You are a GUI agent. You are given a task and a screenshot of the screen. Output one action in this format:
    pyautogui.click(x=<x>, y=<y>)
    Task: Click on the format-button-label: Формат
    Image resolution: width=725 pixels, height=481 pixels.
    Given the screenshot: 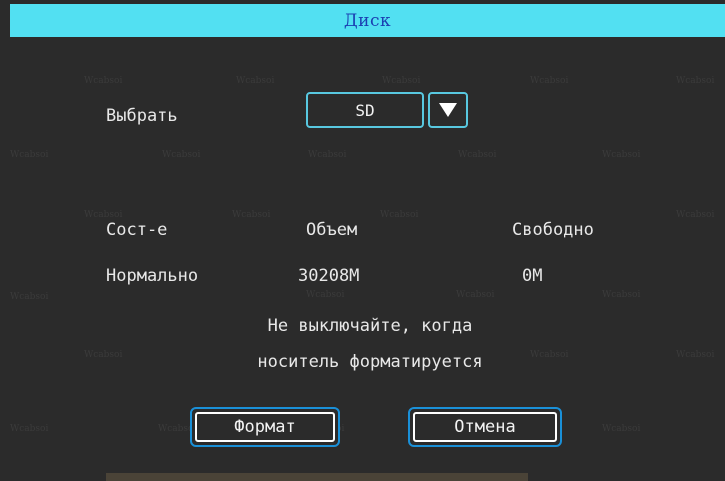 What is the action you would take?
    pyautogui.click(x=265, y=427)
    